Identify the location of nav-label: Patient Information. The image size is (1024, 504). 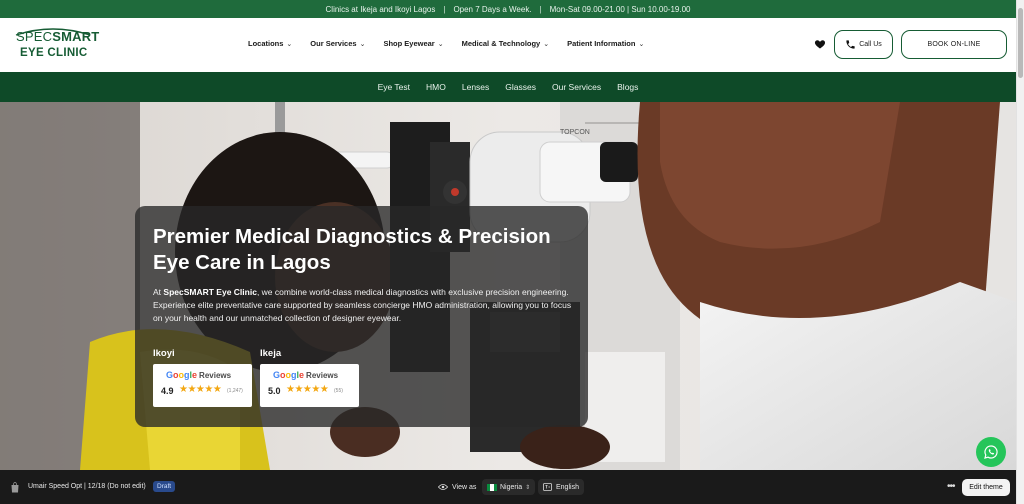
(601, 43).